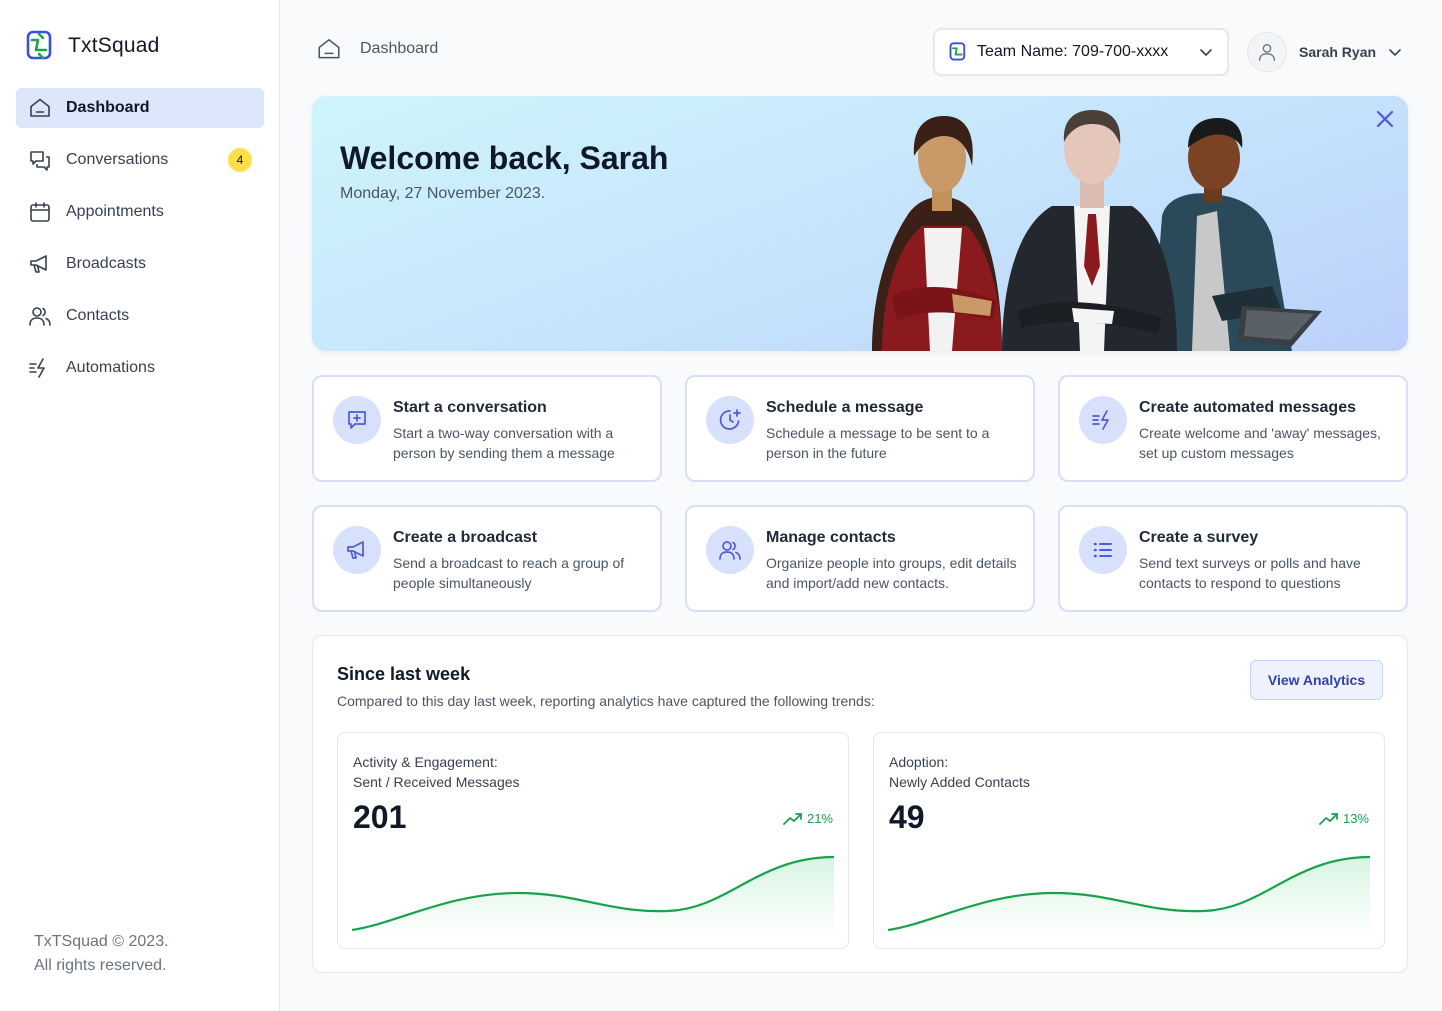 The image size is (1442, 1011). I want to click on team-select-value: Team Name: 709-700-xxxx, so click(1073, 51).